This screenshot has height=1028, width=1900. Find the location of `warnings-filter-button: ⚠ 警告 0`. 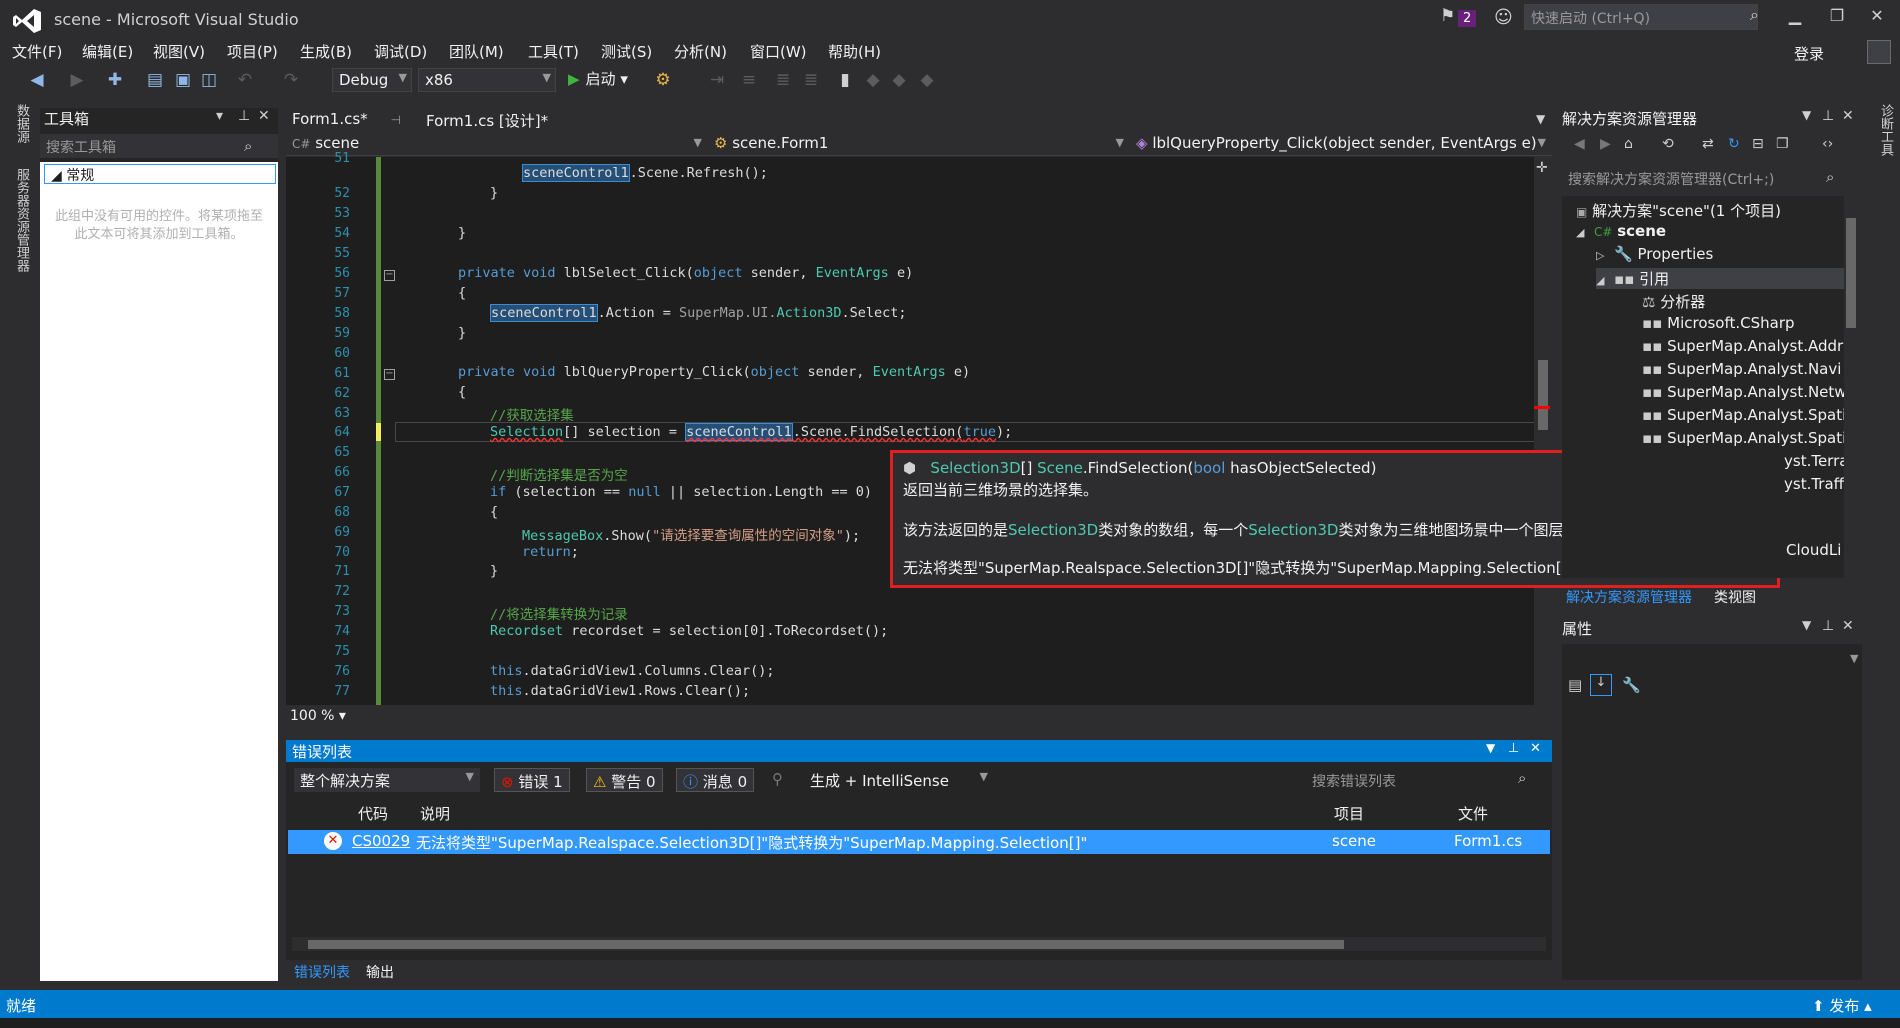

warnings-filter-button: ⚠ 警告 0 is located at coordinates (624, 780).